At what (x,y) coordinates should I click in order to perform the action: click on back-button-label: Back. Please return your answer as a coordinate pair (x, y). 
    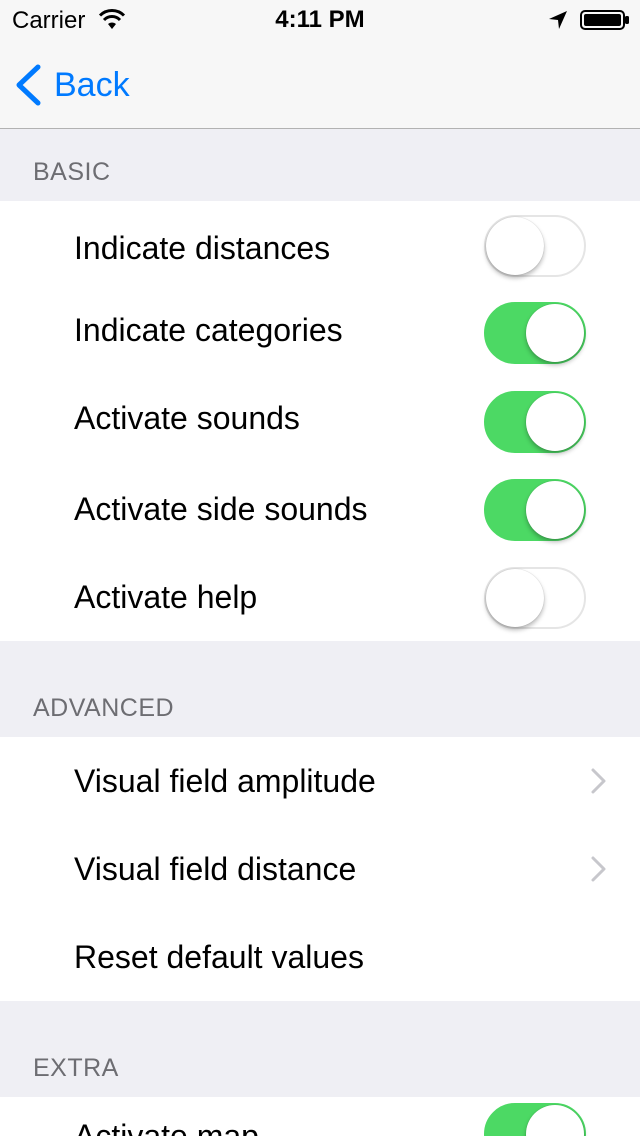
    Looking at the image, I should click on (92, 84).